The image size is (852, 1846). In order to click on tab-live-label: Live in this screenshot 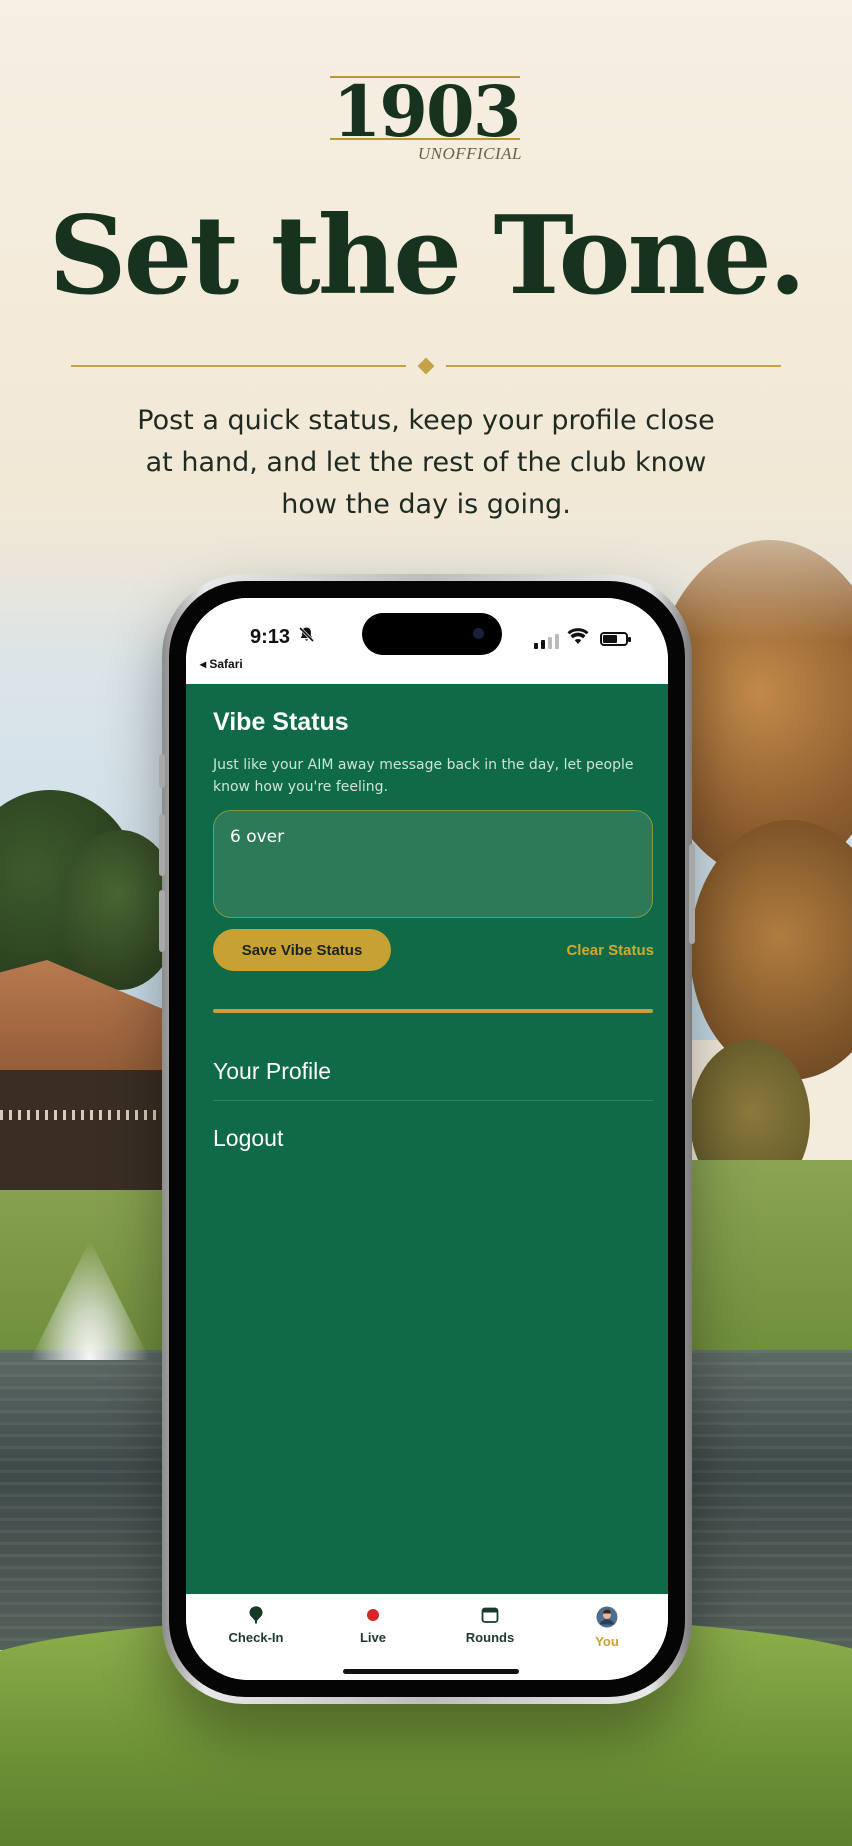, I will do `click(372, 1637)`.